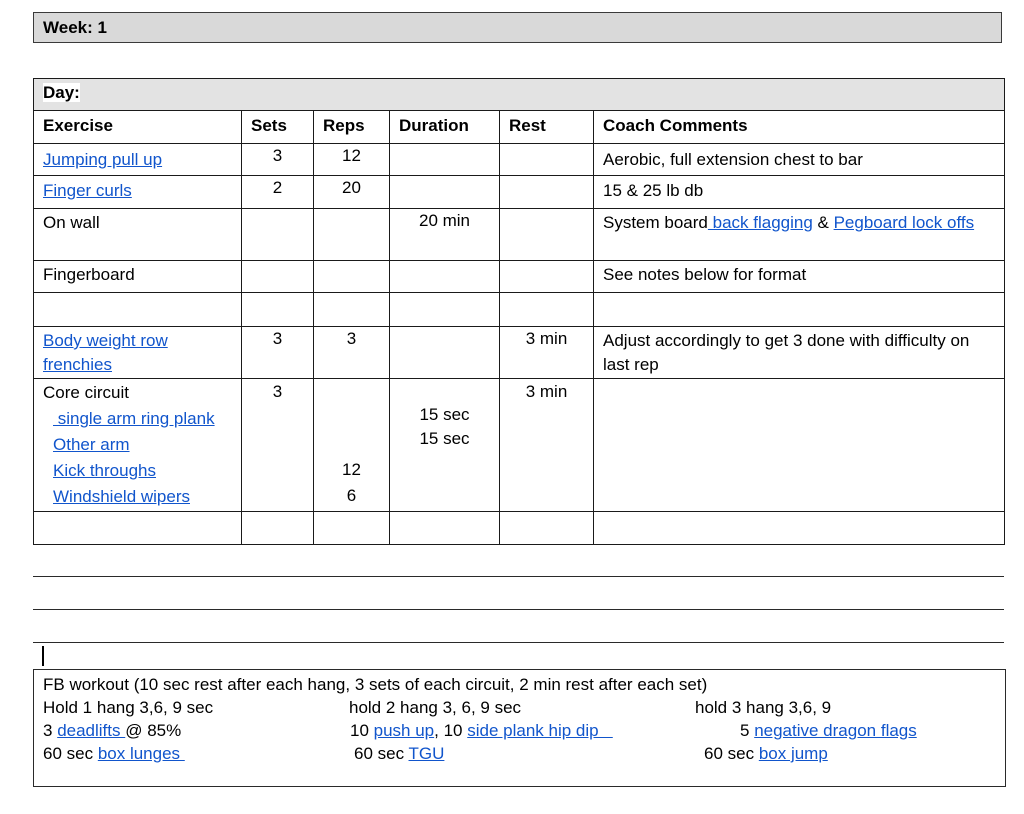 This screenshot has width=1024, height=814. Describe the element at coordinates (444, 127) in the screenshot. I see `header-duration: Duration` at that location.